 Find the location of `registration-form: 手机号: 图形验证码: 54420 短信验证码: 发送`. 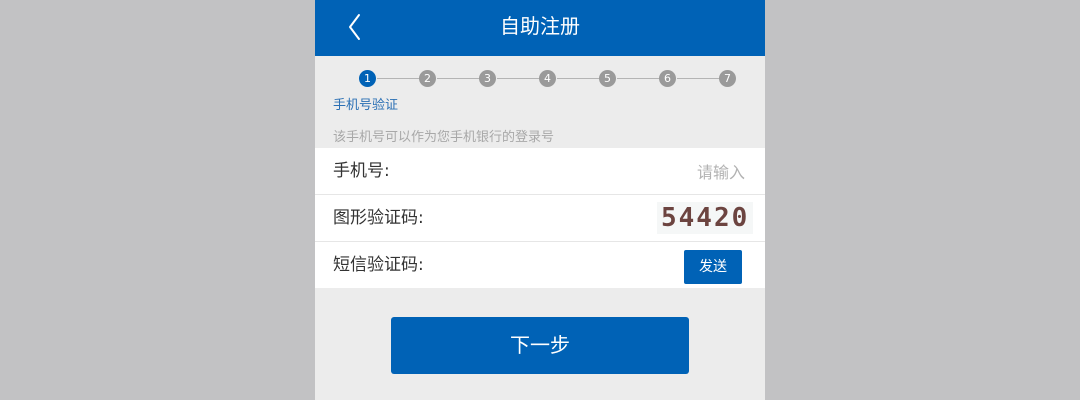

registration-form: 手机号: 图形验证码: 54420 短信验证码: 发送 is located at coordinates (540, 218).